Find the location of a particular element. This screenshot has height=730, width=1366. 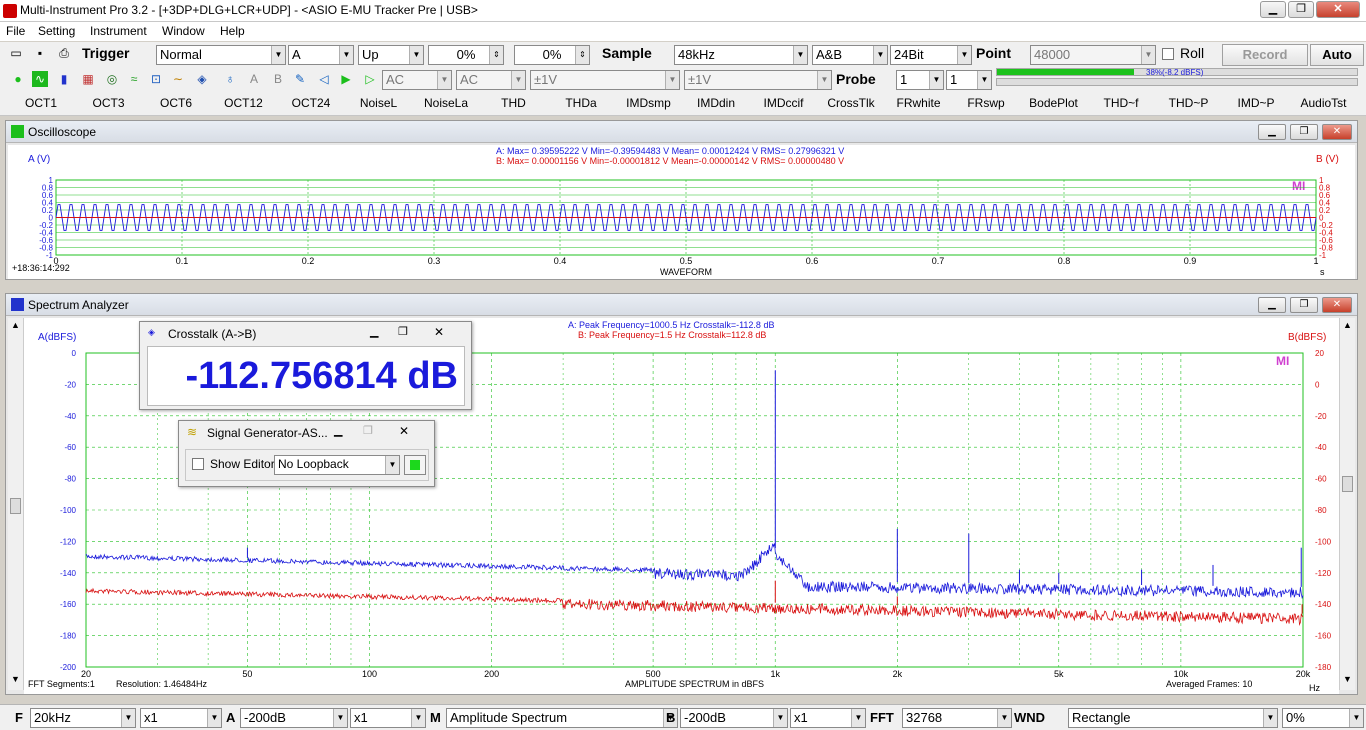

menu-instrument: Instrument is located at coordinates (118, 31).